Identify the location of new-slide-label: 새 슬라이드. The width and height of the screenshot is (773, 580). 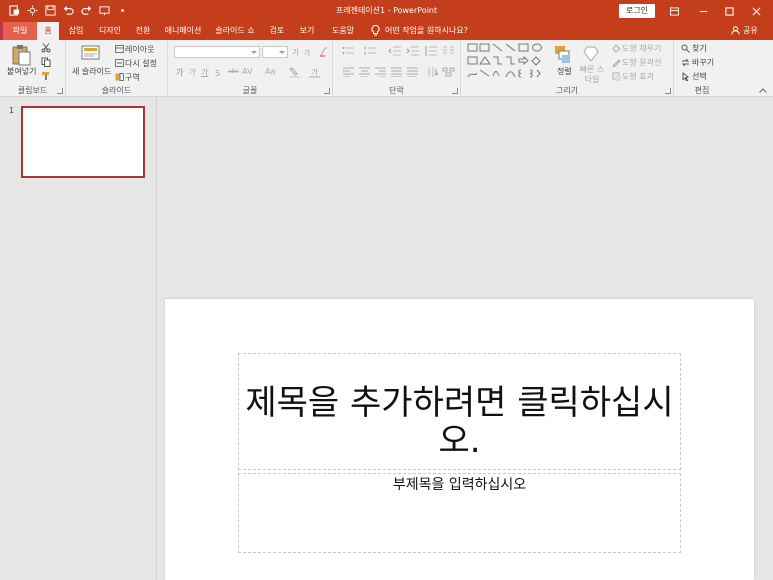
(91, 71).